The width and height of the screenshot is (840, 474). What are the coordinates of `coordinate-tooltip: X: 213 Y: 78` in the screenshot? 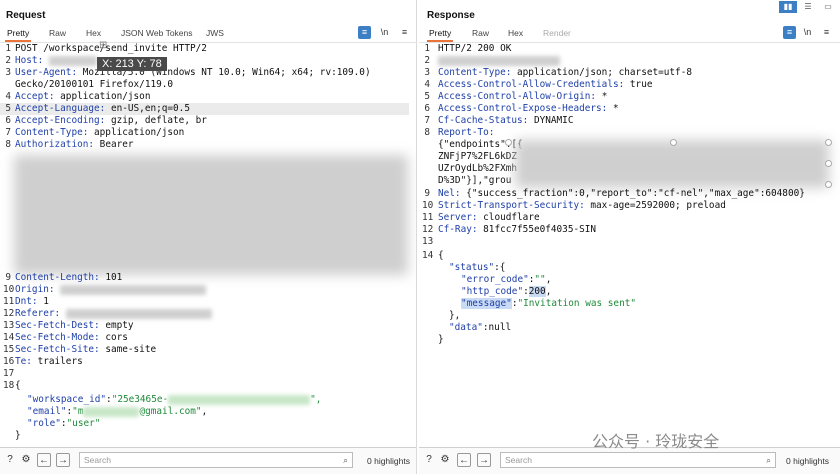 It's located at (132, 64).